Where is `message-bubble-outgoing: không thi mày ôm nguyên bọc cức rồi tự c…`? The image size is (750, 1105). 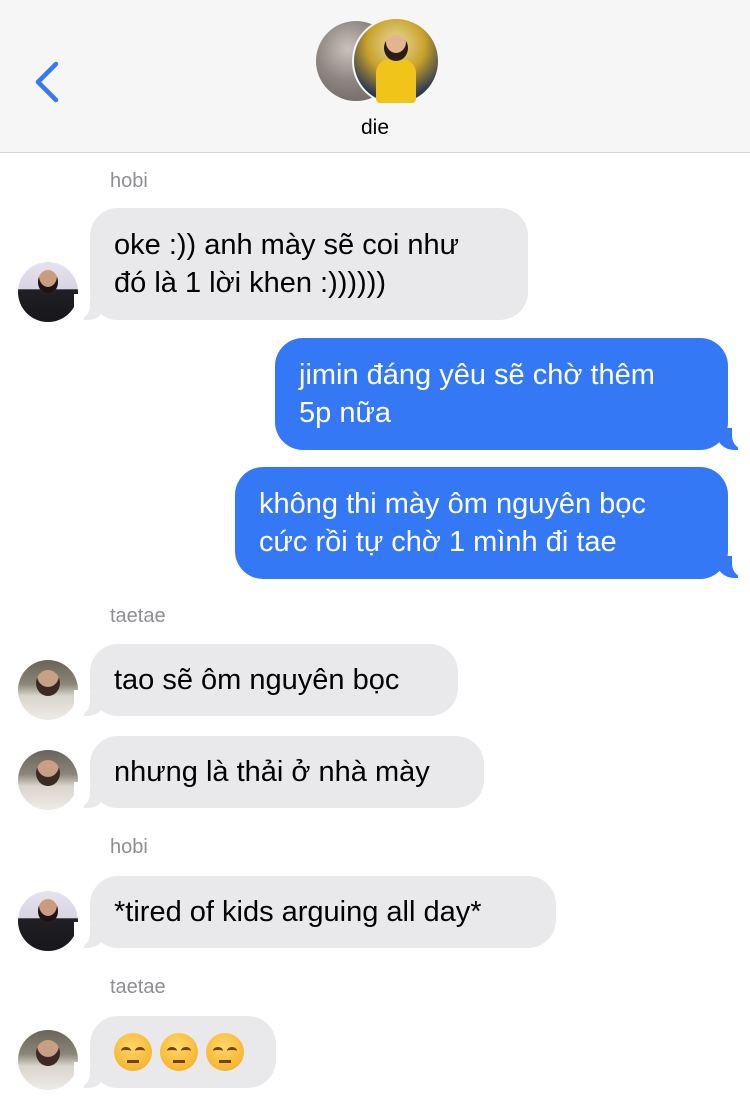 message-bubble-outgoing: không thi mày ôm nguyên bọc cức rồi tự c… is located at coordinates (481, 523).